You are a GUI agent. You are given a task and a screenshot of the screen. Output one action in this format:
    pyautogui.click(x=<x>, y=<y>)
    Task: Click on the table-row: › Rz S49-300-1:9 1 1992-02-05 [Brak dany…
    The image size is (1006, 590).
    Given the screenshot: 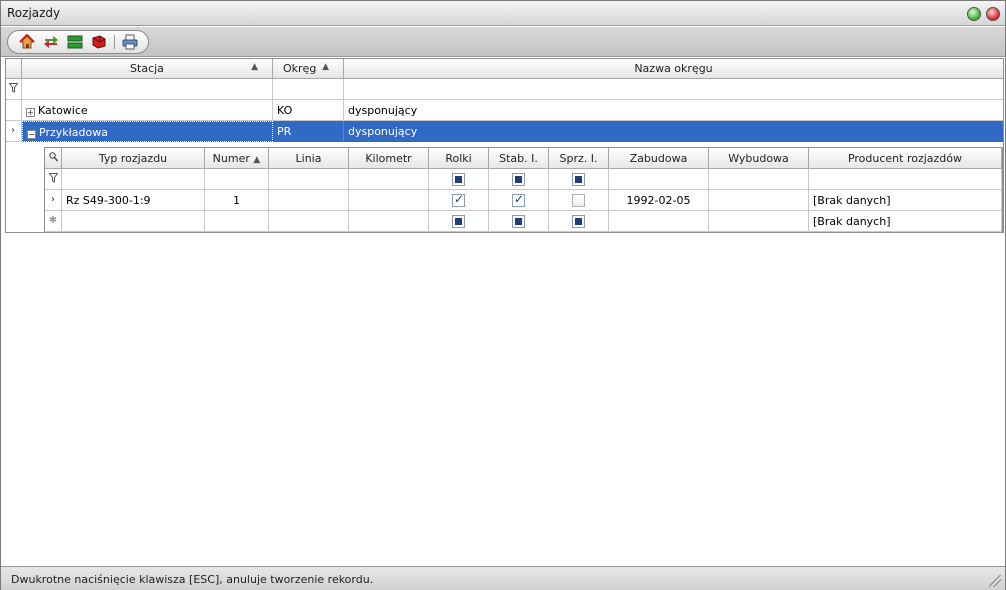 What is the action you would take?
    pyautogui.click(x=524, y=200)
    